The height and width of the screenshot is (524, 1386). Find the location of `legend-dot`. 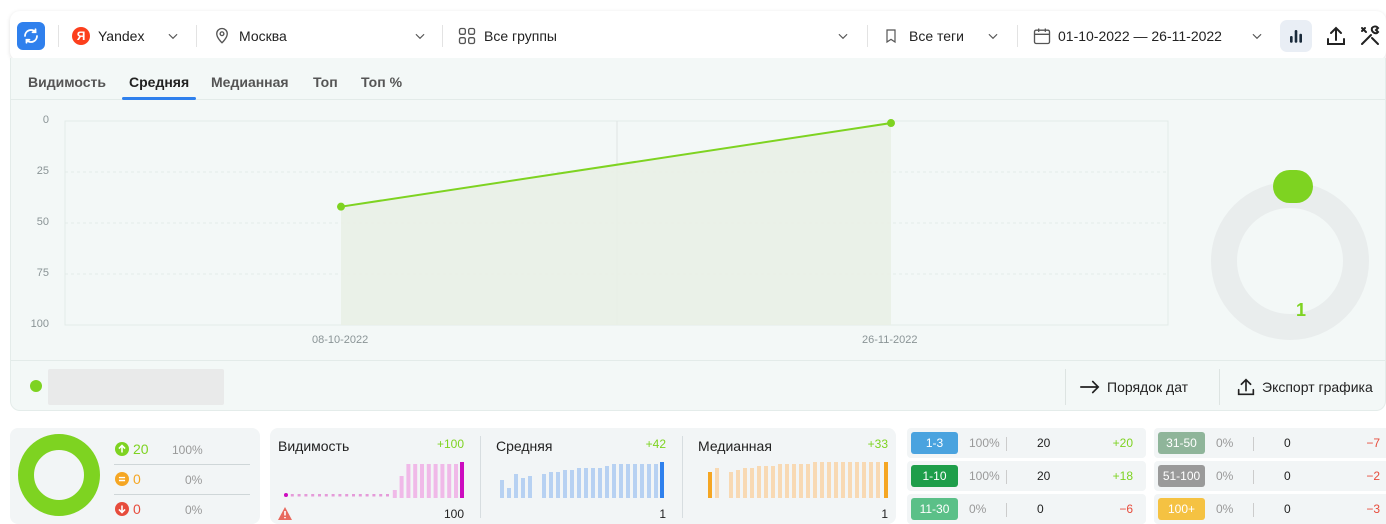

legend-dot is located at coordinates (36, 386).